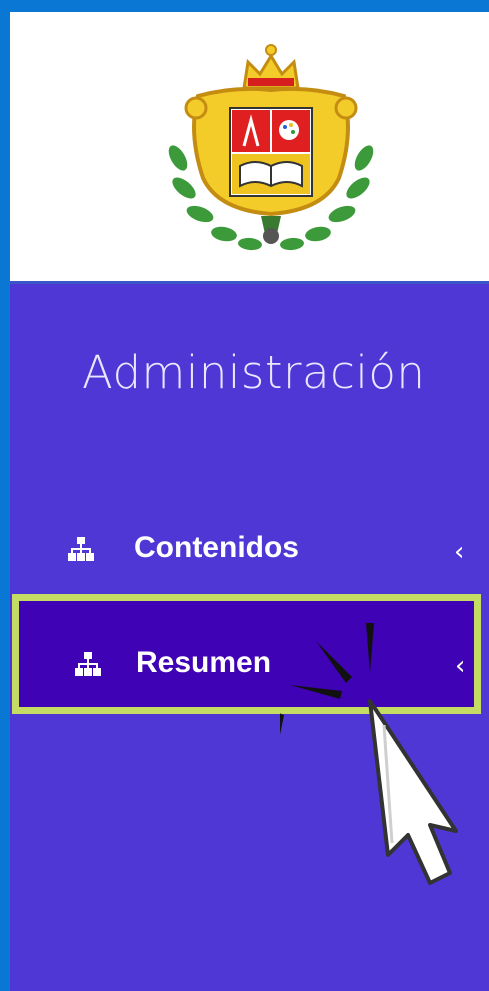 This screenshot has width=489, height=991. Describe the element at coordinates (327, 679) in the screenshot. I see `click-burst-icon` at that location.